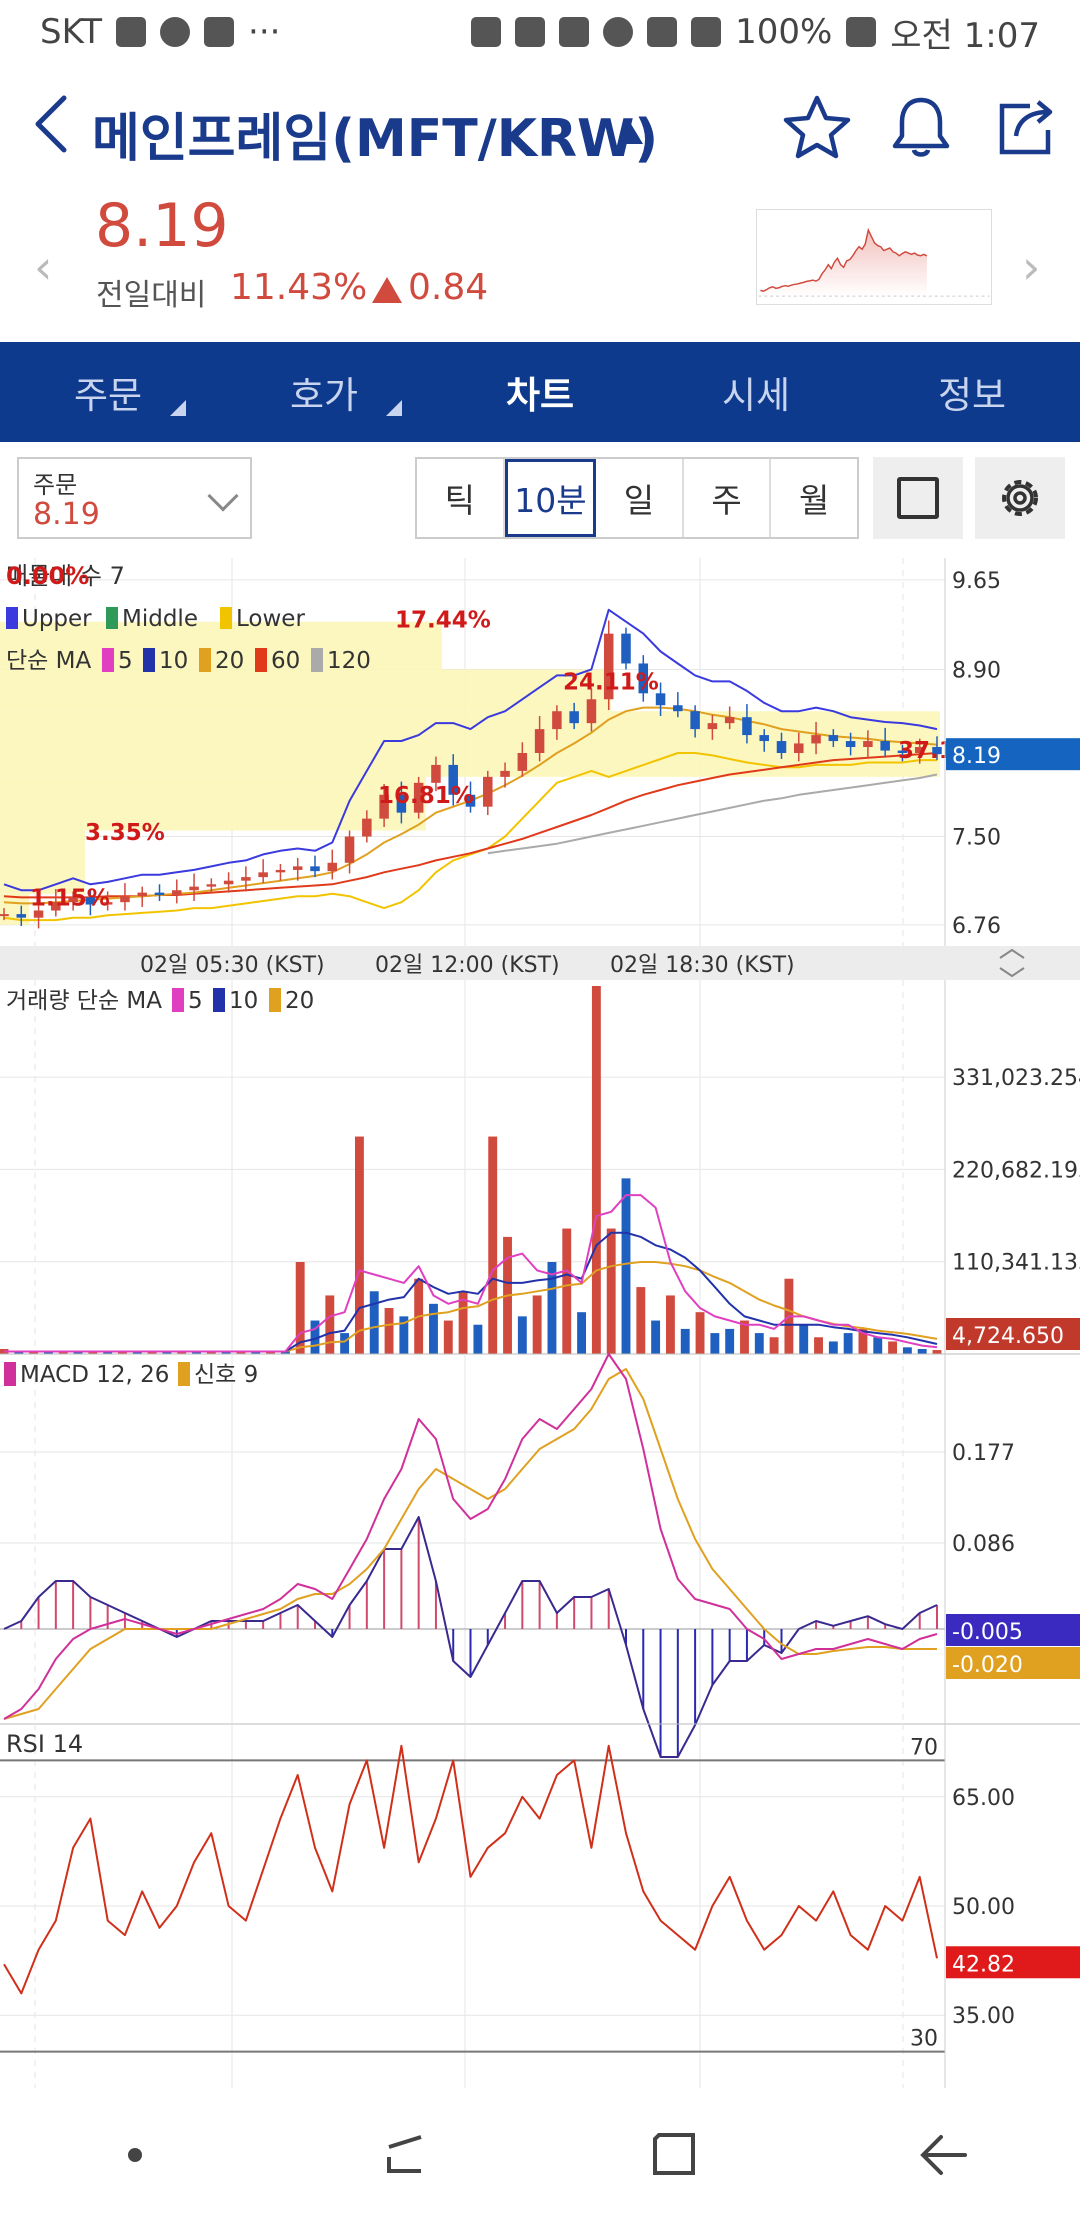 The height and width of the screenshot is (2220, 1080). I want to click on volume-ma10-line, so click(471, 1292).